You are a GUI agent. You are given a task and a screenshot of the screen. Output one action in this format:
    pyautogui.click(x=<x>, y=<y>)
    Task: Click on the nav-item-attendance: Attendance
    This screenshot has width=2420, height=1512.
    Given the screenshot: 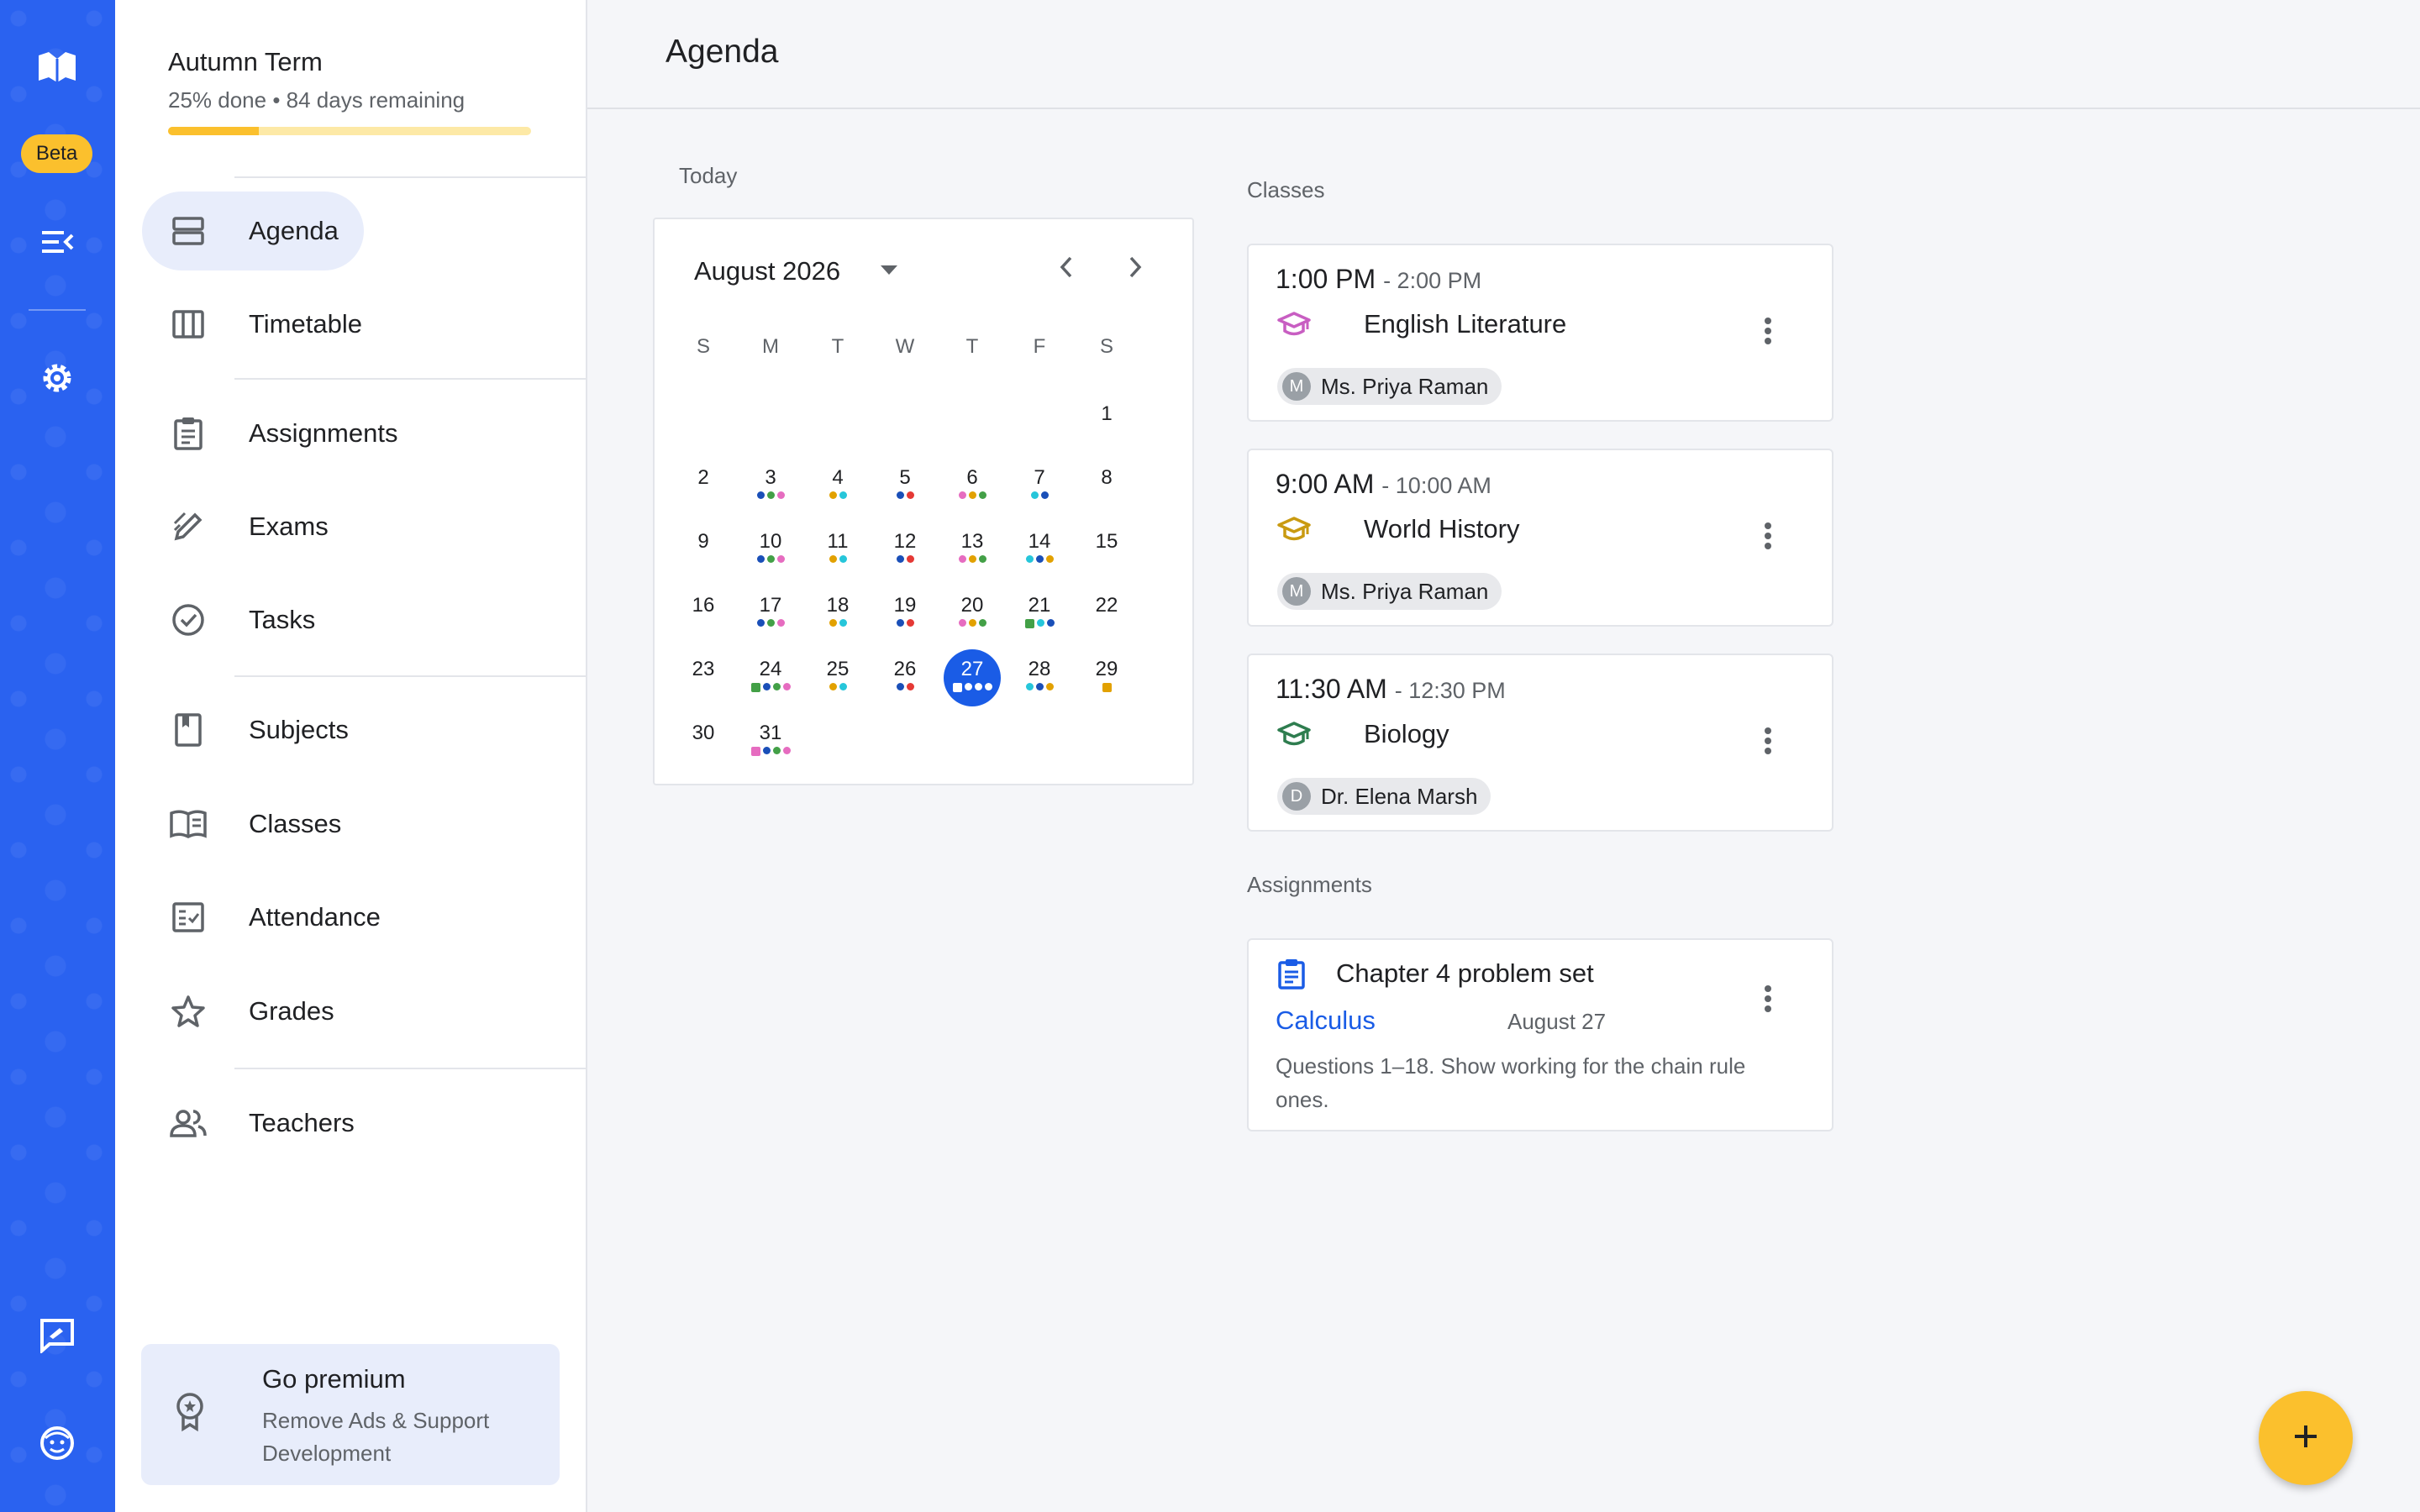 What is the action you would take?
    pyautogui.click(x=274, y=917)
    